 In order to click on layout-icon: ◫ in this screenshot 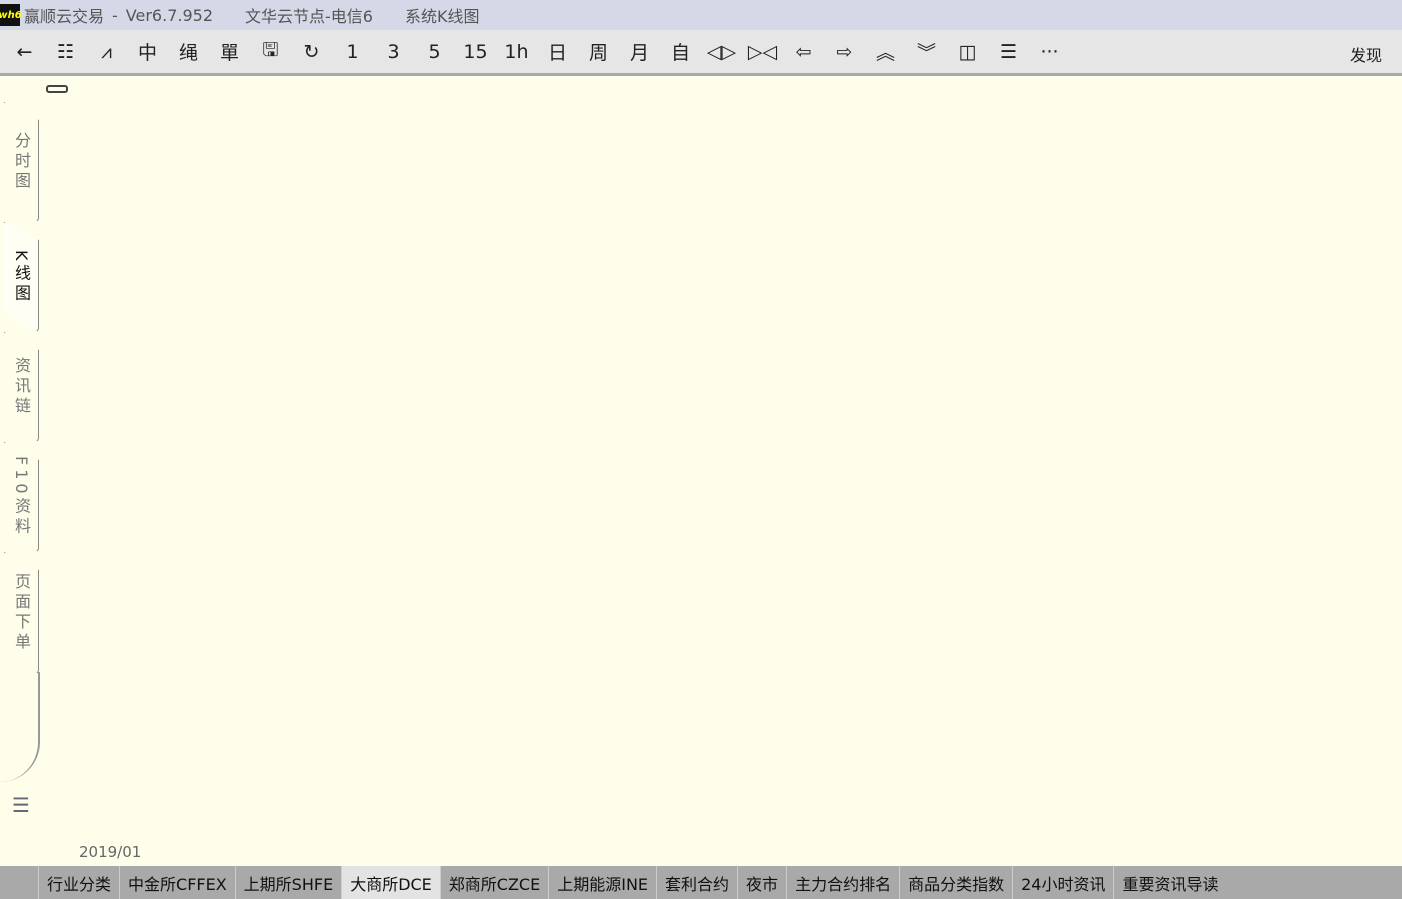, I will do `click(967, 51)`.